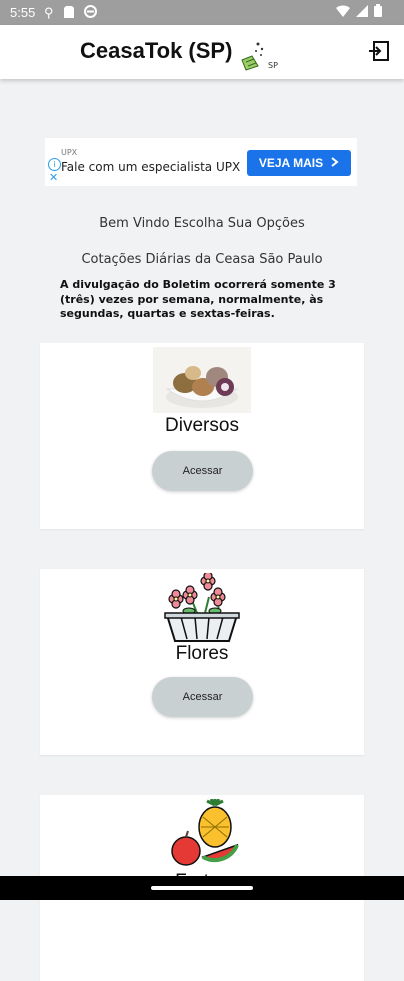 Image resolution: width=404 pixels, height=981 pixels. I want to click on logout-button, so click(380, 52).